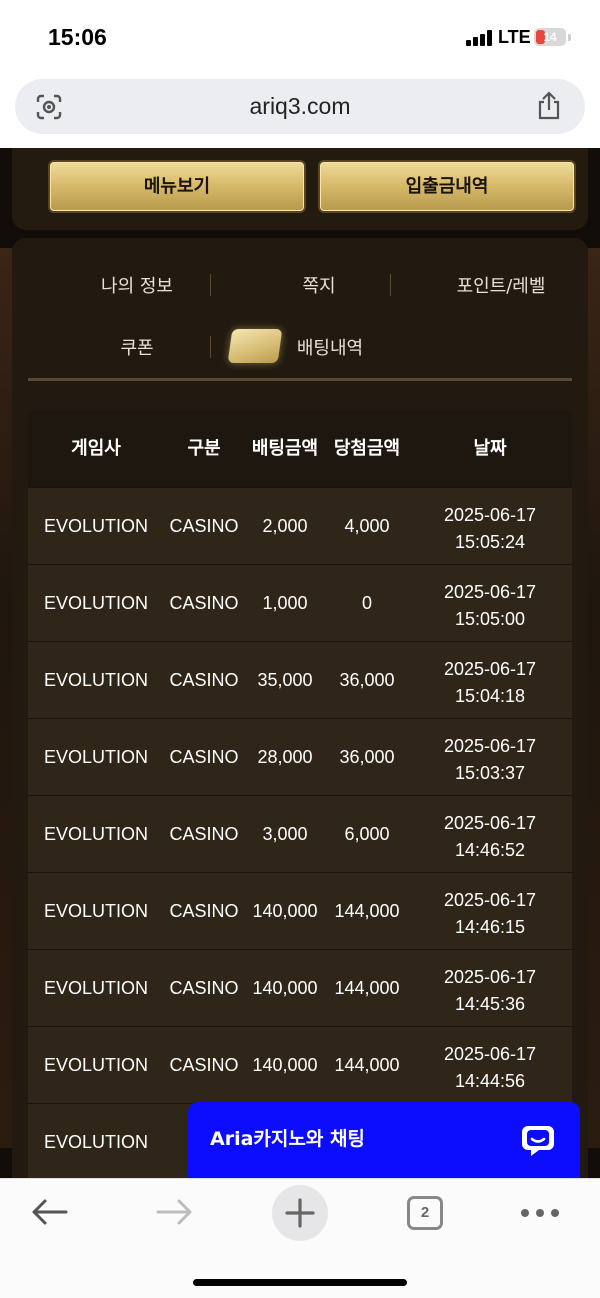  What do you see at coordinates (538, 1140) in the screenshot?
I see `chat-bubble-icon` at bounding box center [538, 1140].